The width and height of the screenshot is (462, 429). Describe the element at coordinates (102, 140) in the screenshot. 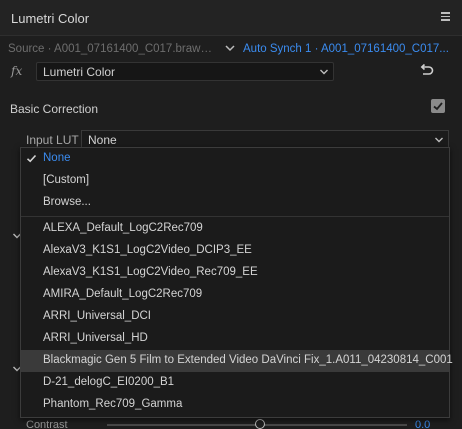

I see `input-lut-value: None` at that location.